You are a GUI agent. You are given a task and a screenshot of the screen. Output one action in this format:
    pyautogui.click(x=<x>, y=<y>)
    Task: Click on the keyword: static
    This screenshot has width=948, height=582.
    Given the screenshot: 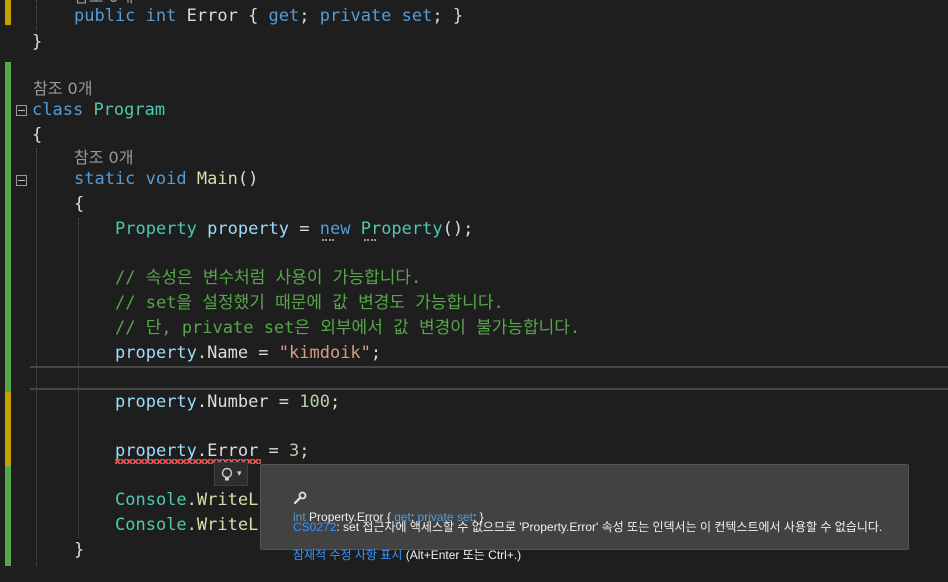 What is the action you would take?
    pyautogui.click(x=105, y=179)
    